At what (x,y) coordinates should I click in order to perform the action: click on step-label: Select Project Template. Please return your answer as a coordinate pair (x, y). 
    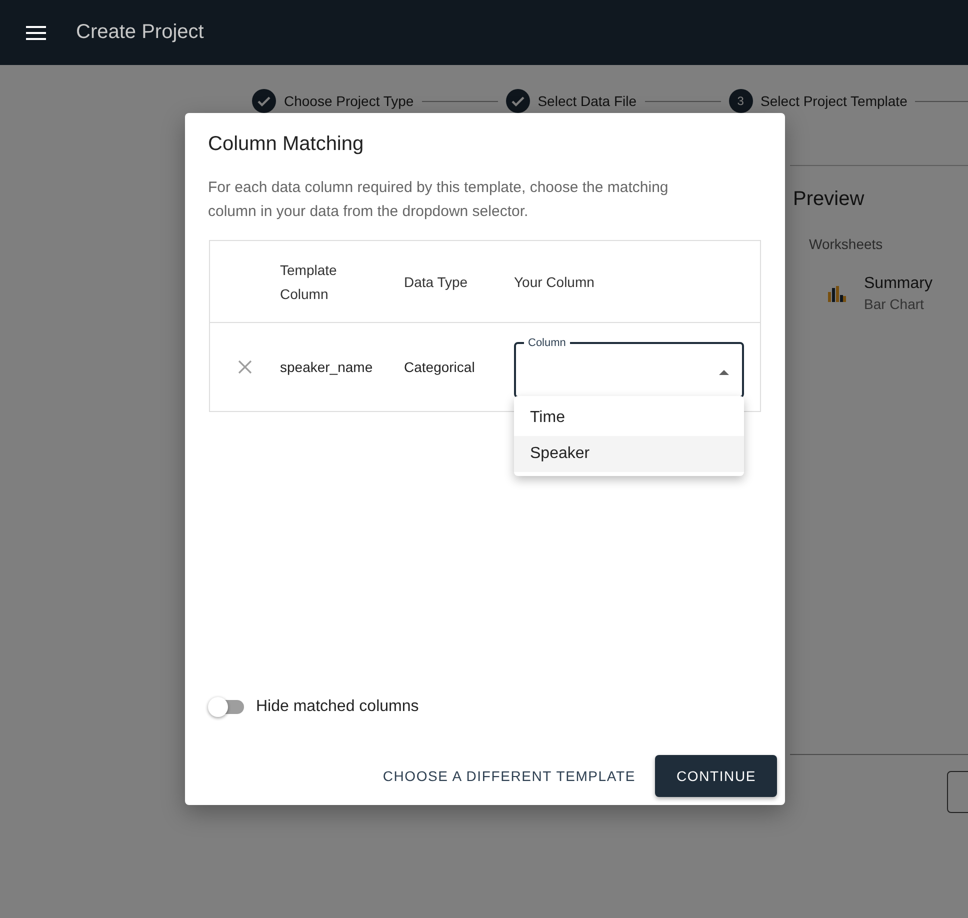
    Looking at the image, I should click on (834, 101).